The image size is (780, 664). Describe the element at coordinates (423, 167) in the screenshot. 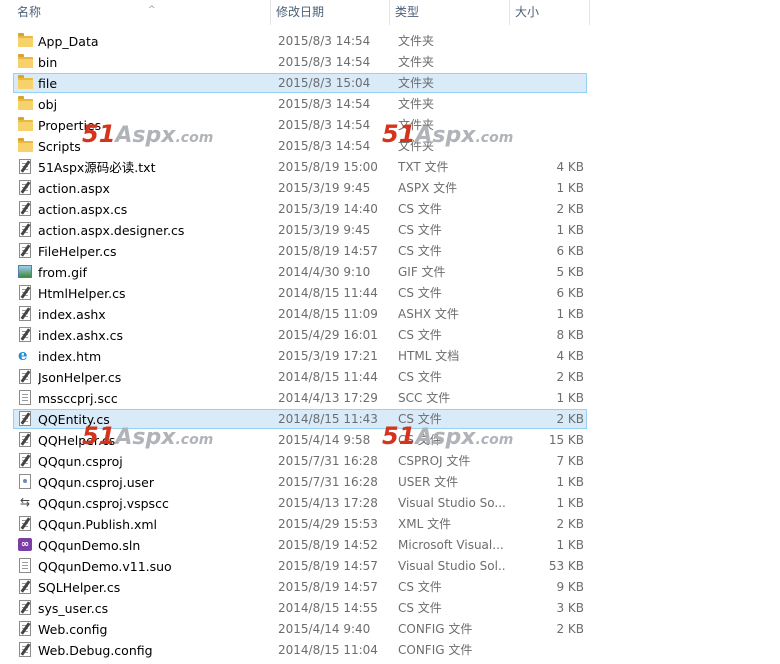

I see `file-type: TXT 文件` at that location.